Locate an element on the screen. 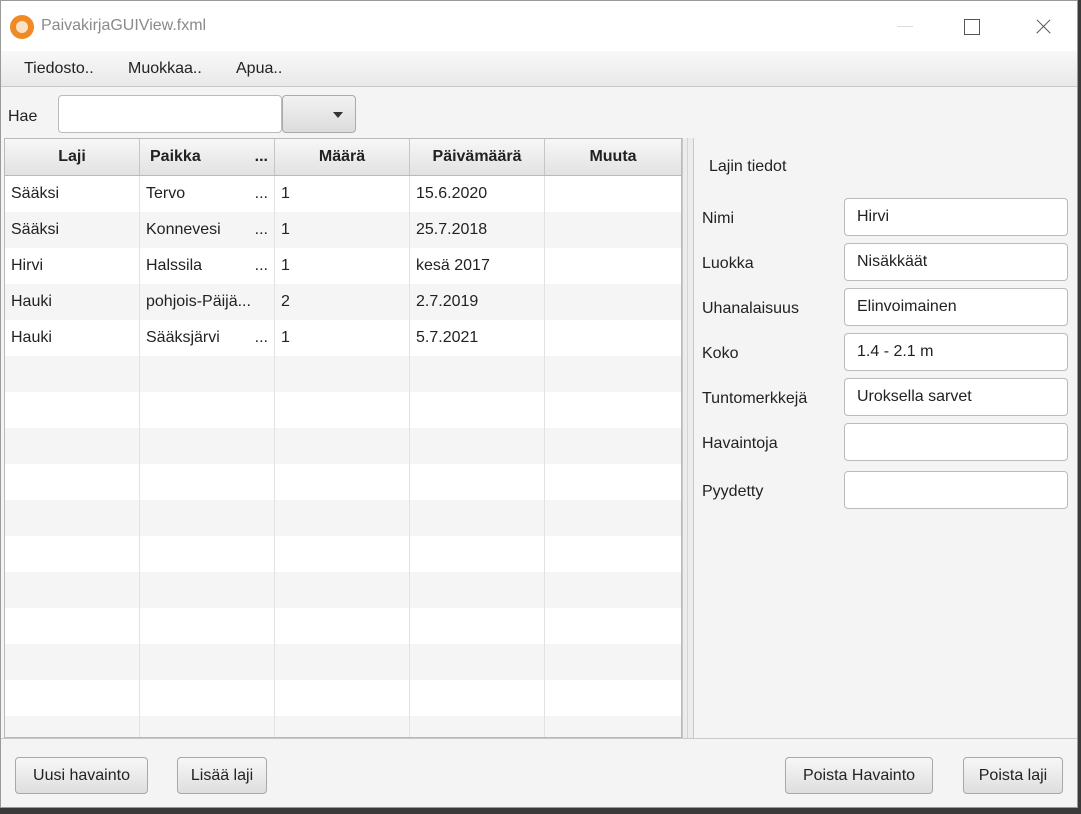 This screenshot has height=814, width=1081. search-combo-box is located at coordinates (319, 114).